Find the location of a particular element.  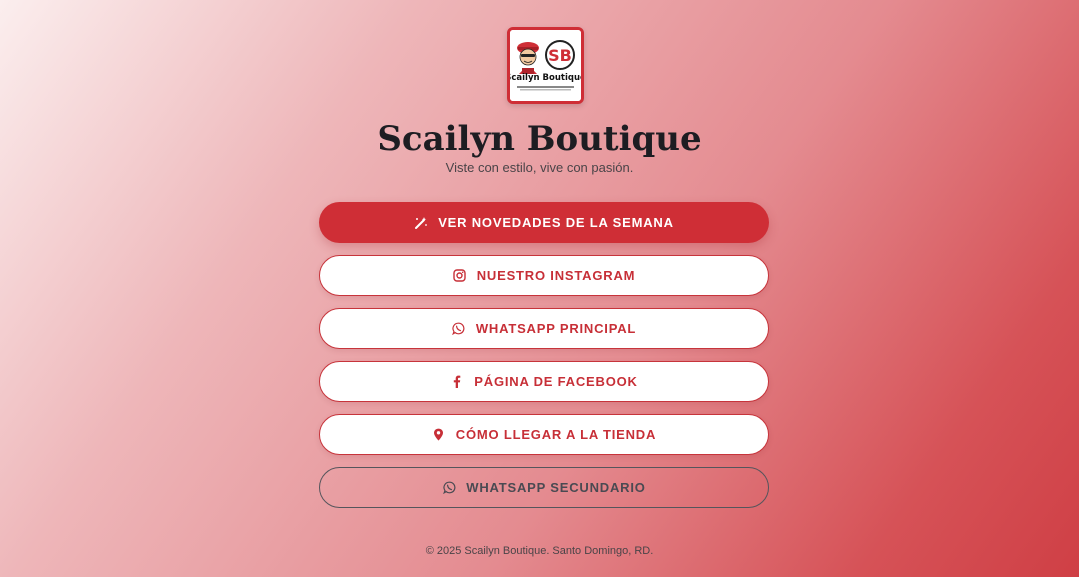

map-pin-icon is located at coordinates (439, 435).